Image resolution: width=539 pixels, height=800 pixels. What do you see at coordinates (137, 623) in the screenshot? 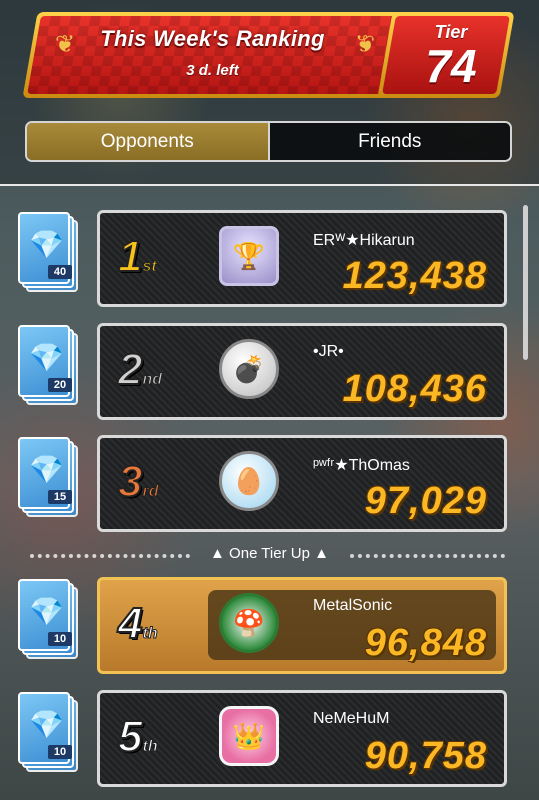
I see `rank-label: 4th` at bounding box center [137, 623].